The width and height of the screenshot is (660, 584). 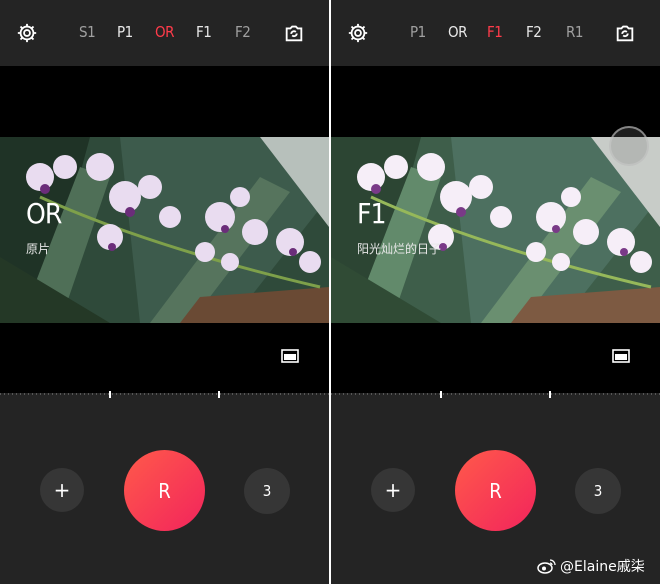 What do you see at coordinates (602, 567) in the screenshot?
I see `watermark-text: @Elaine戚柒` at bounding box center [602, 567].